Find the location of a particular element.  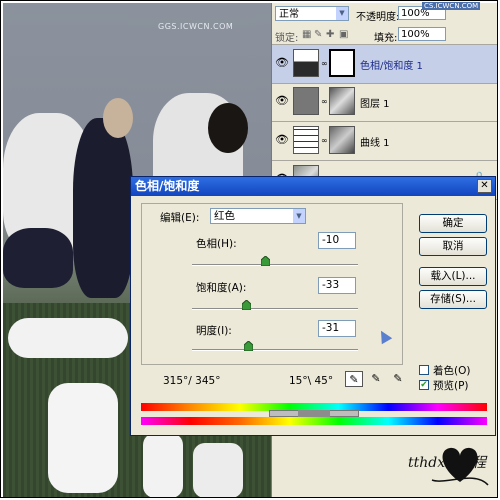

layer-thumbnail is located at coordinates (306, 101).